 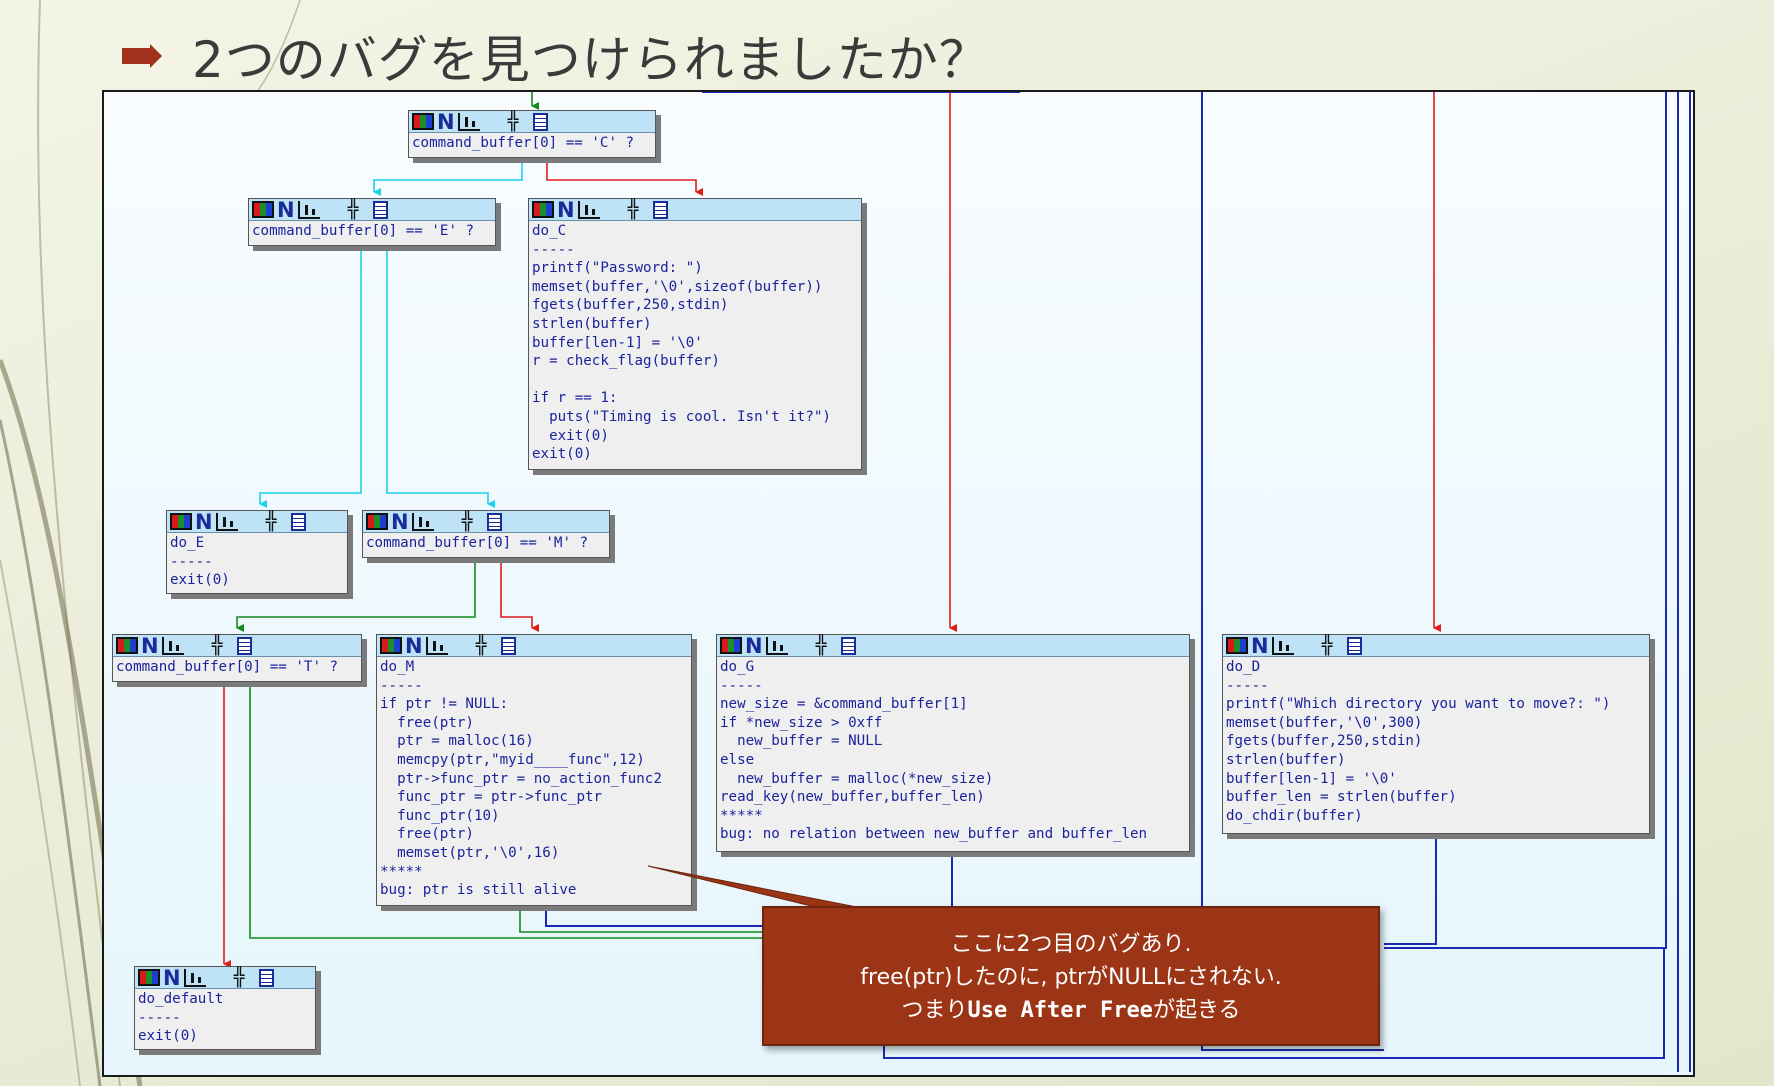 What do you see at coordinates (1286, 759) in the screenshot?
I see `code-line: strlen(buffer)` at bounding box center [1286, 759].